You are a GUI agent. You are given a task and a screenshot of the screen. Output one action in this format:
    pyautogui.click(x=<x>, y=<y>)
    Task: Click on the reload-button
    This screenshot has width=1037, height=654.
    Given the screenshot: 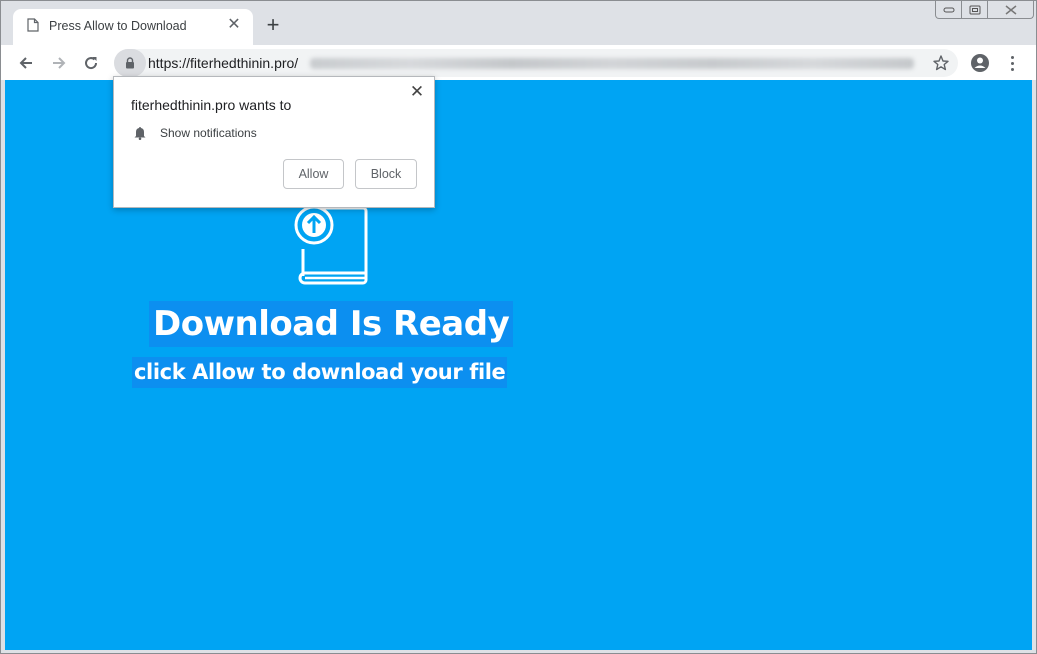 What is the action you would take?
    pyautogui.click(x=91, y=63)
    